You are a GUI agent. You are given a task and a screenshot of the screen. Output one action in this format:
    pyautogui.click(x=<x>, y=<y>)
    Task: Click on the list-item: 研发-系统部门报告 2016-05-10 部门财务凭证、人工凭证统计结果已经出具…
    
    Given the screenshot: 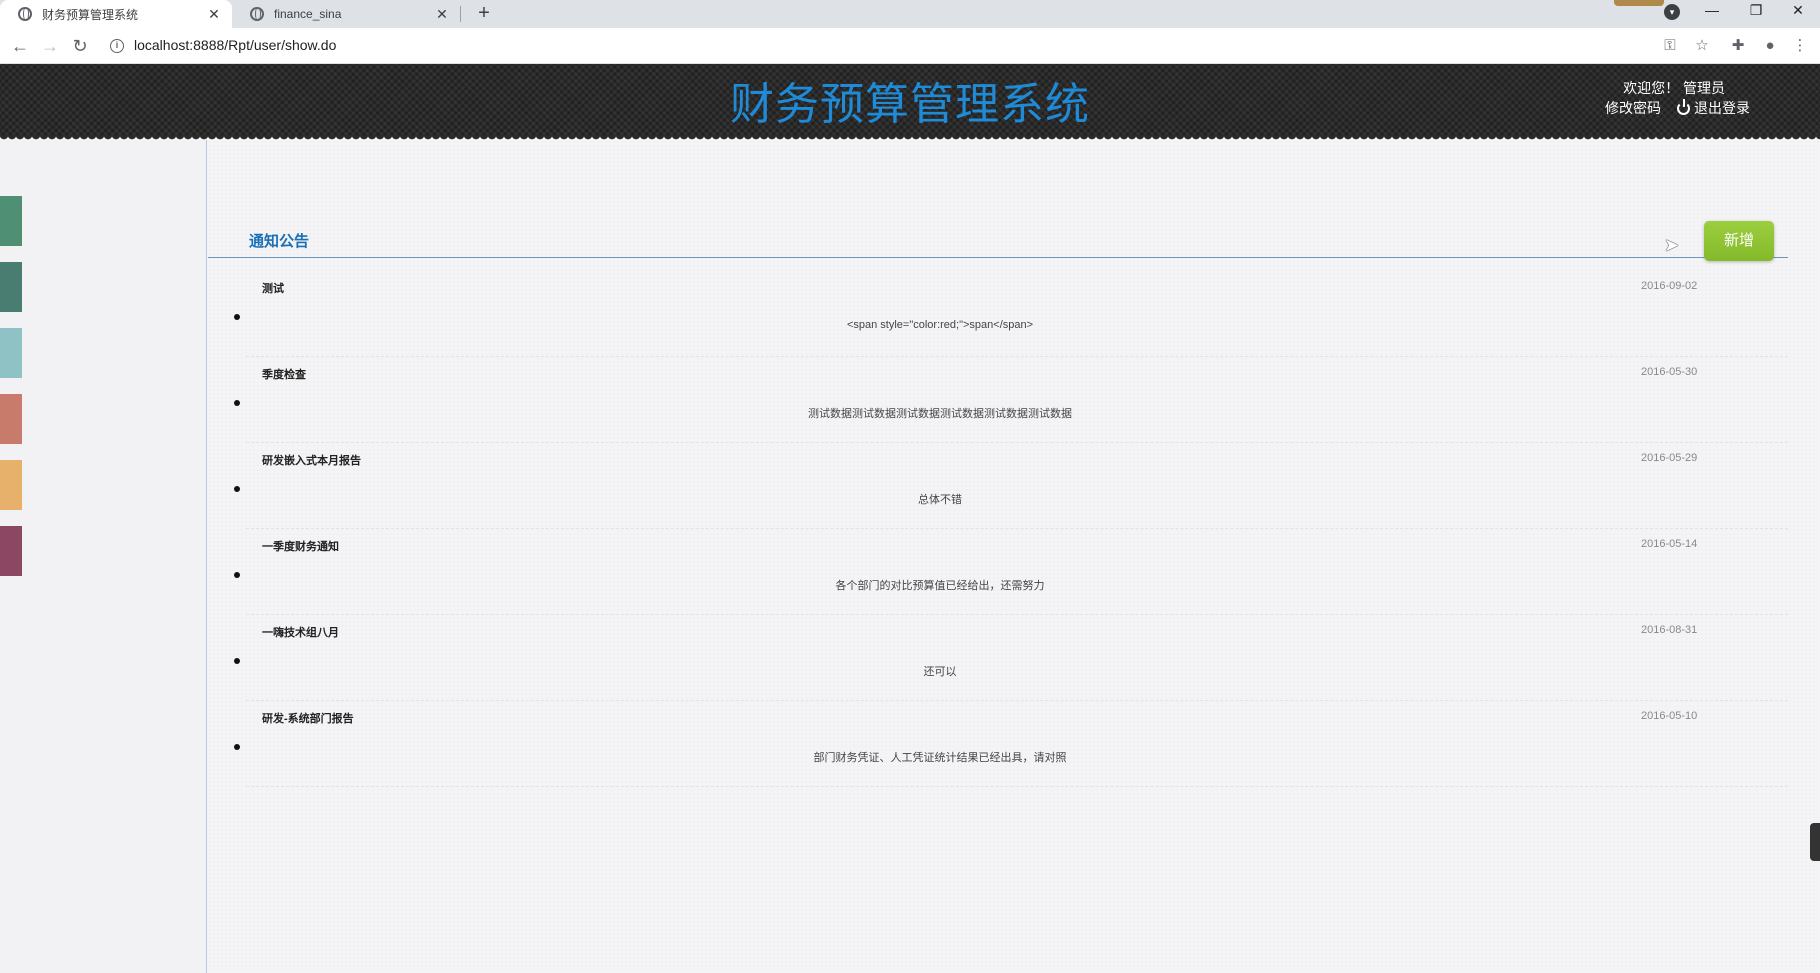 What is the action you would take?
    pyautogui.click(x=1011, y=744)
    